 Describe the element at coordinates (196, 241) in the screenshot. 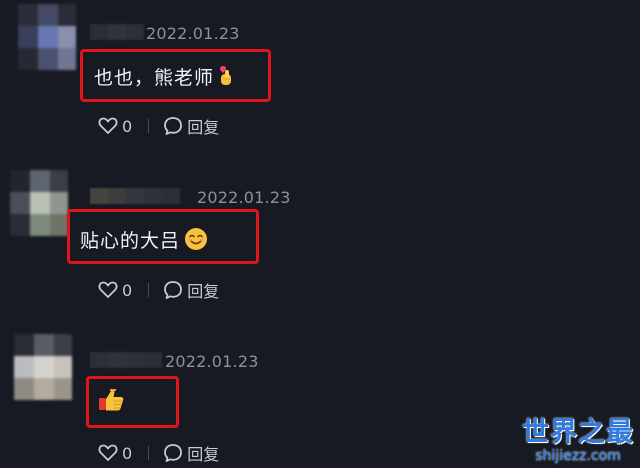

I see `smiling-face-emoji-icon` at that location.